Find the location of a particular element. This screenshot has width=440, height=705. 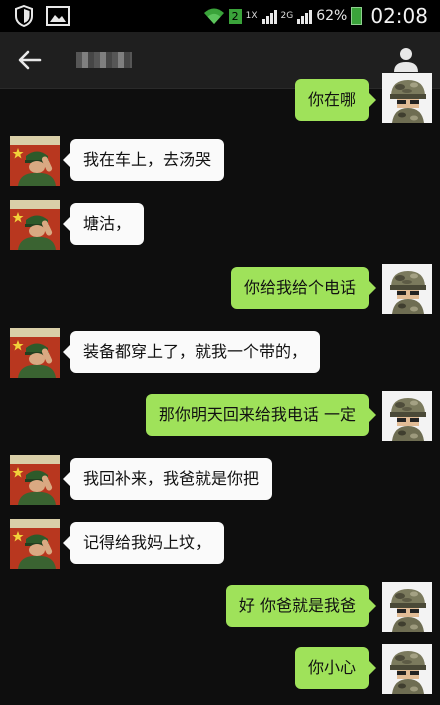

status-bar: 2 1X 2G 62% 02:08 is located at coordinates (220, 16).